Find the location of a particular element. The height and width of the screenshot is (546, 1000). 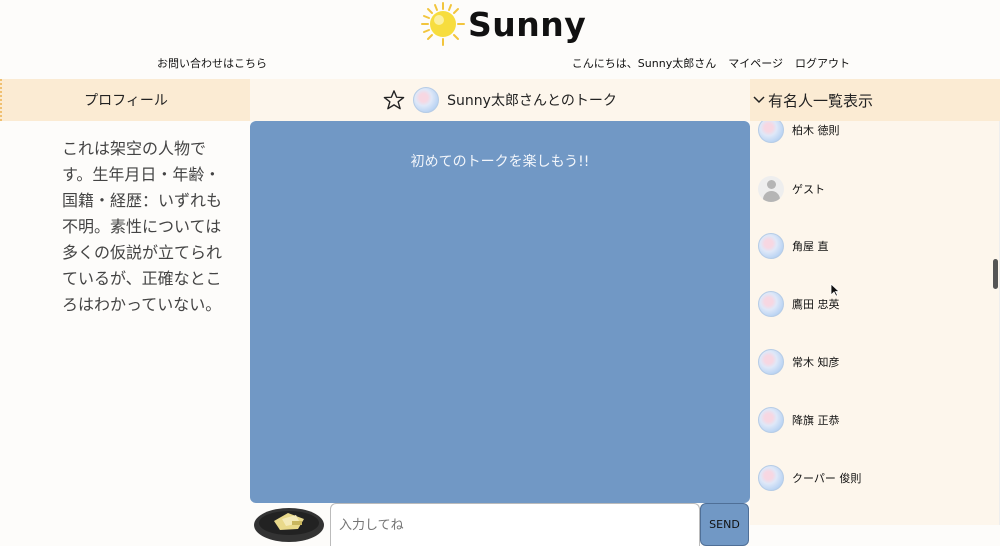

celebrity-item: クーパー 俊則 is located at coordinates (809, 478).